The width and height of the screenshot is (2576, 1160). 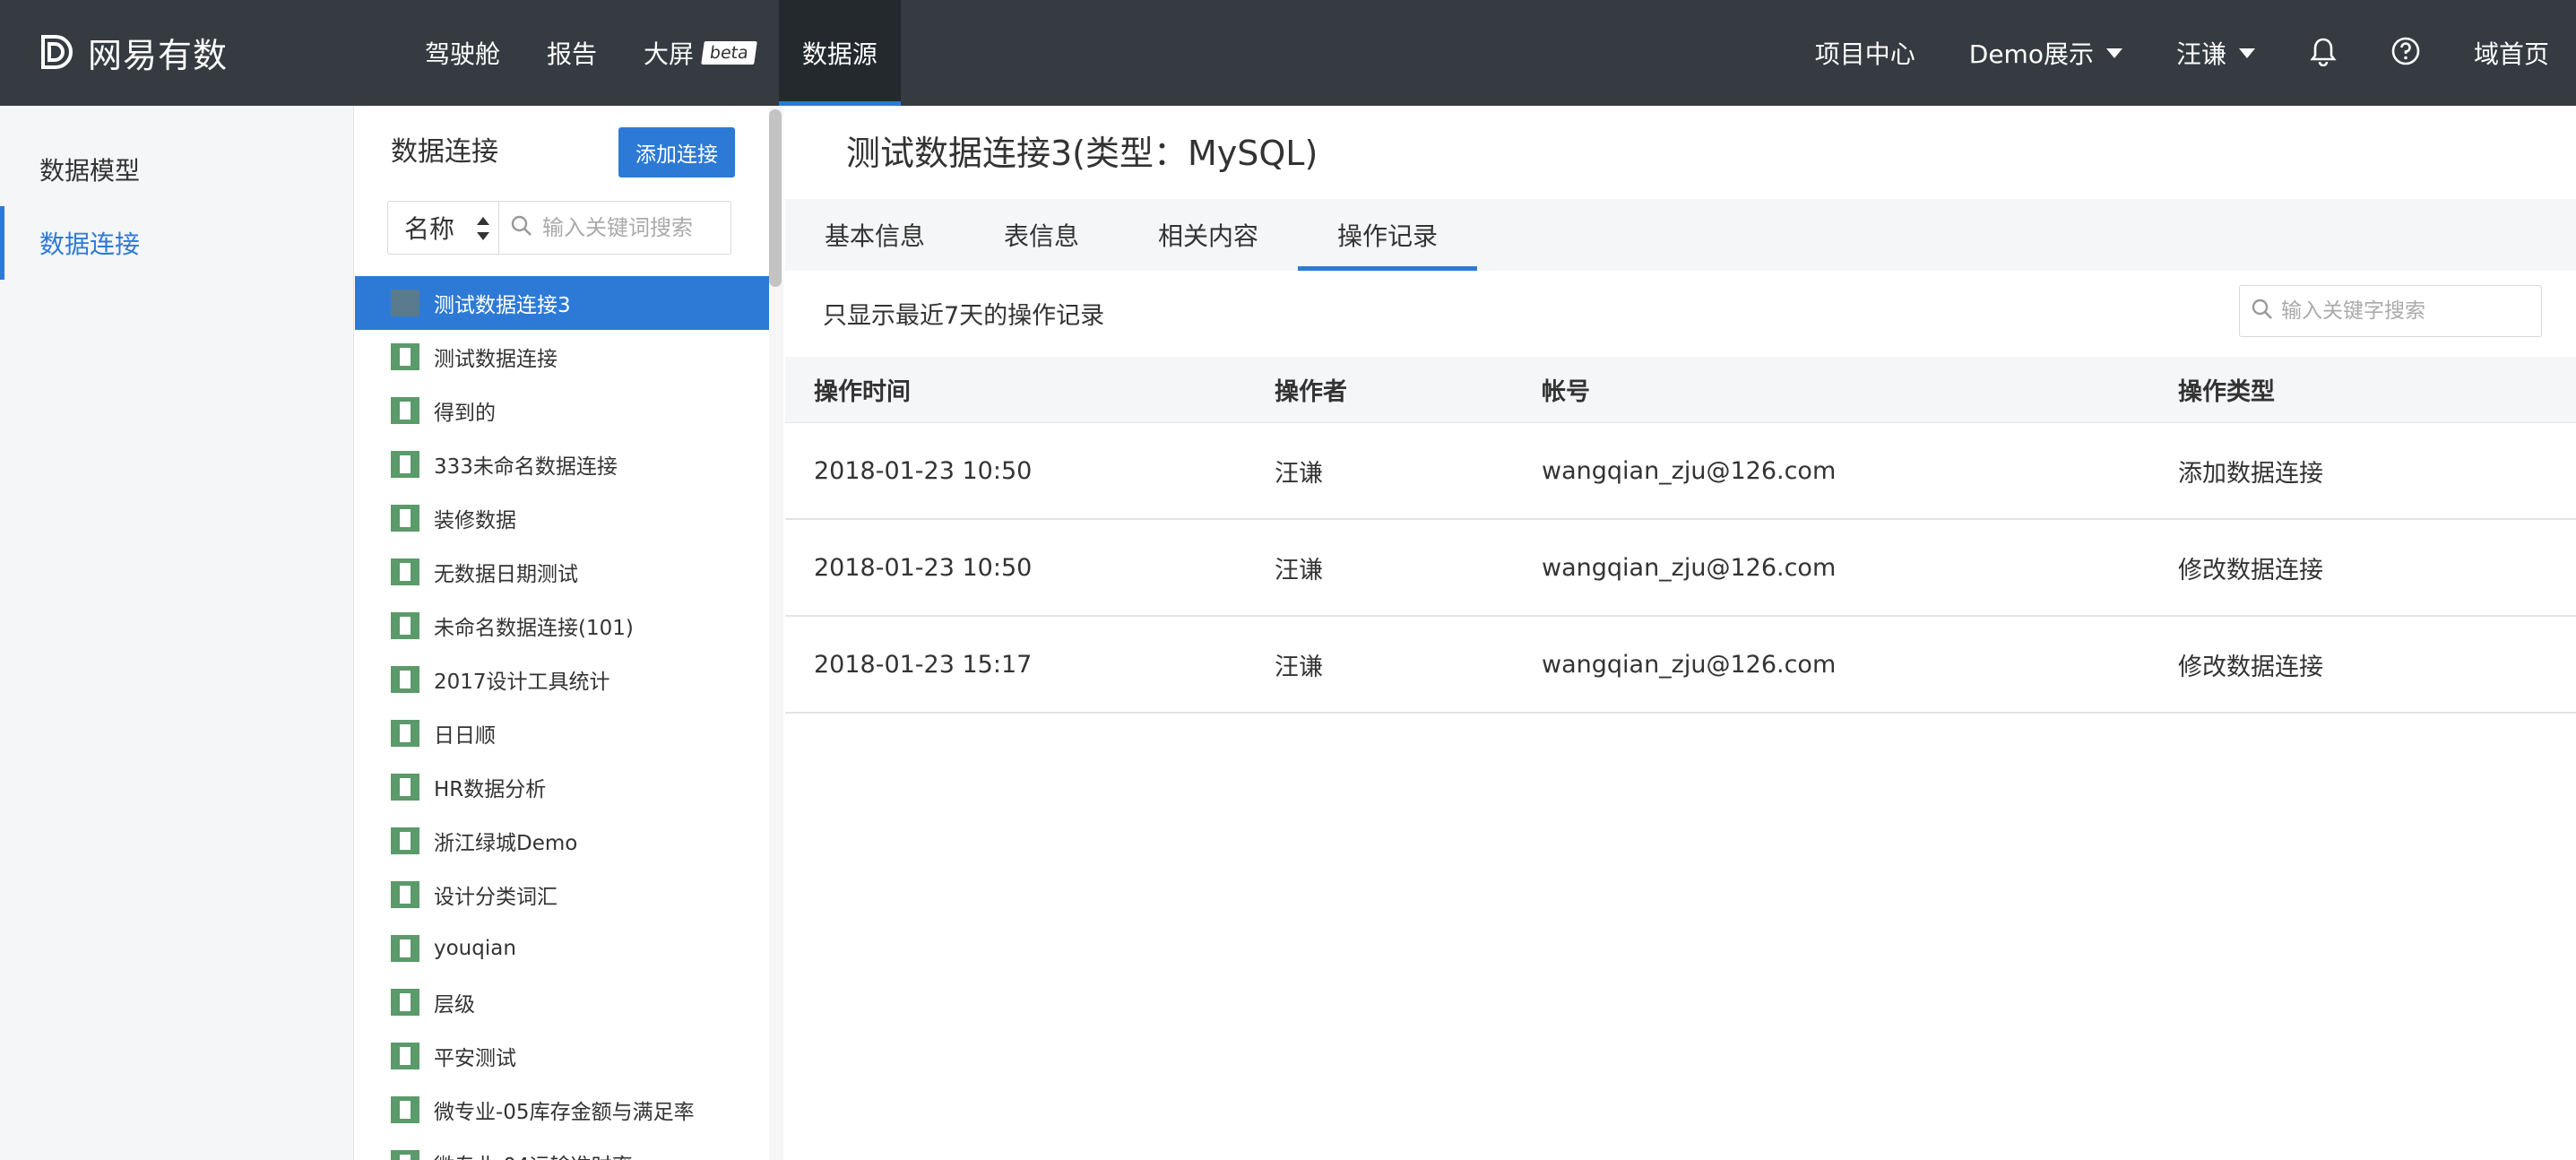 I want to click on header-right: 项目中心 Demo展示 汪谦 域首页, so click(x=2182, y=53).